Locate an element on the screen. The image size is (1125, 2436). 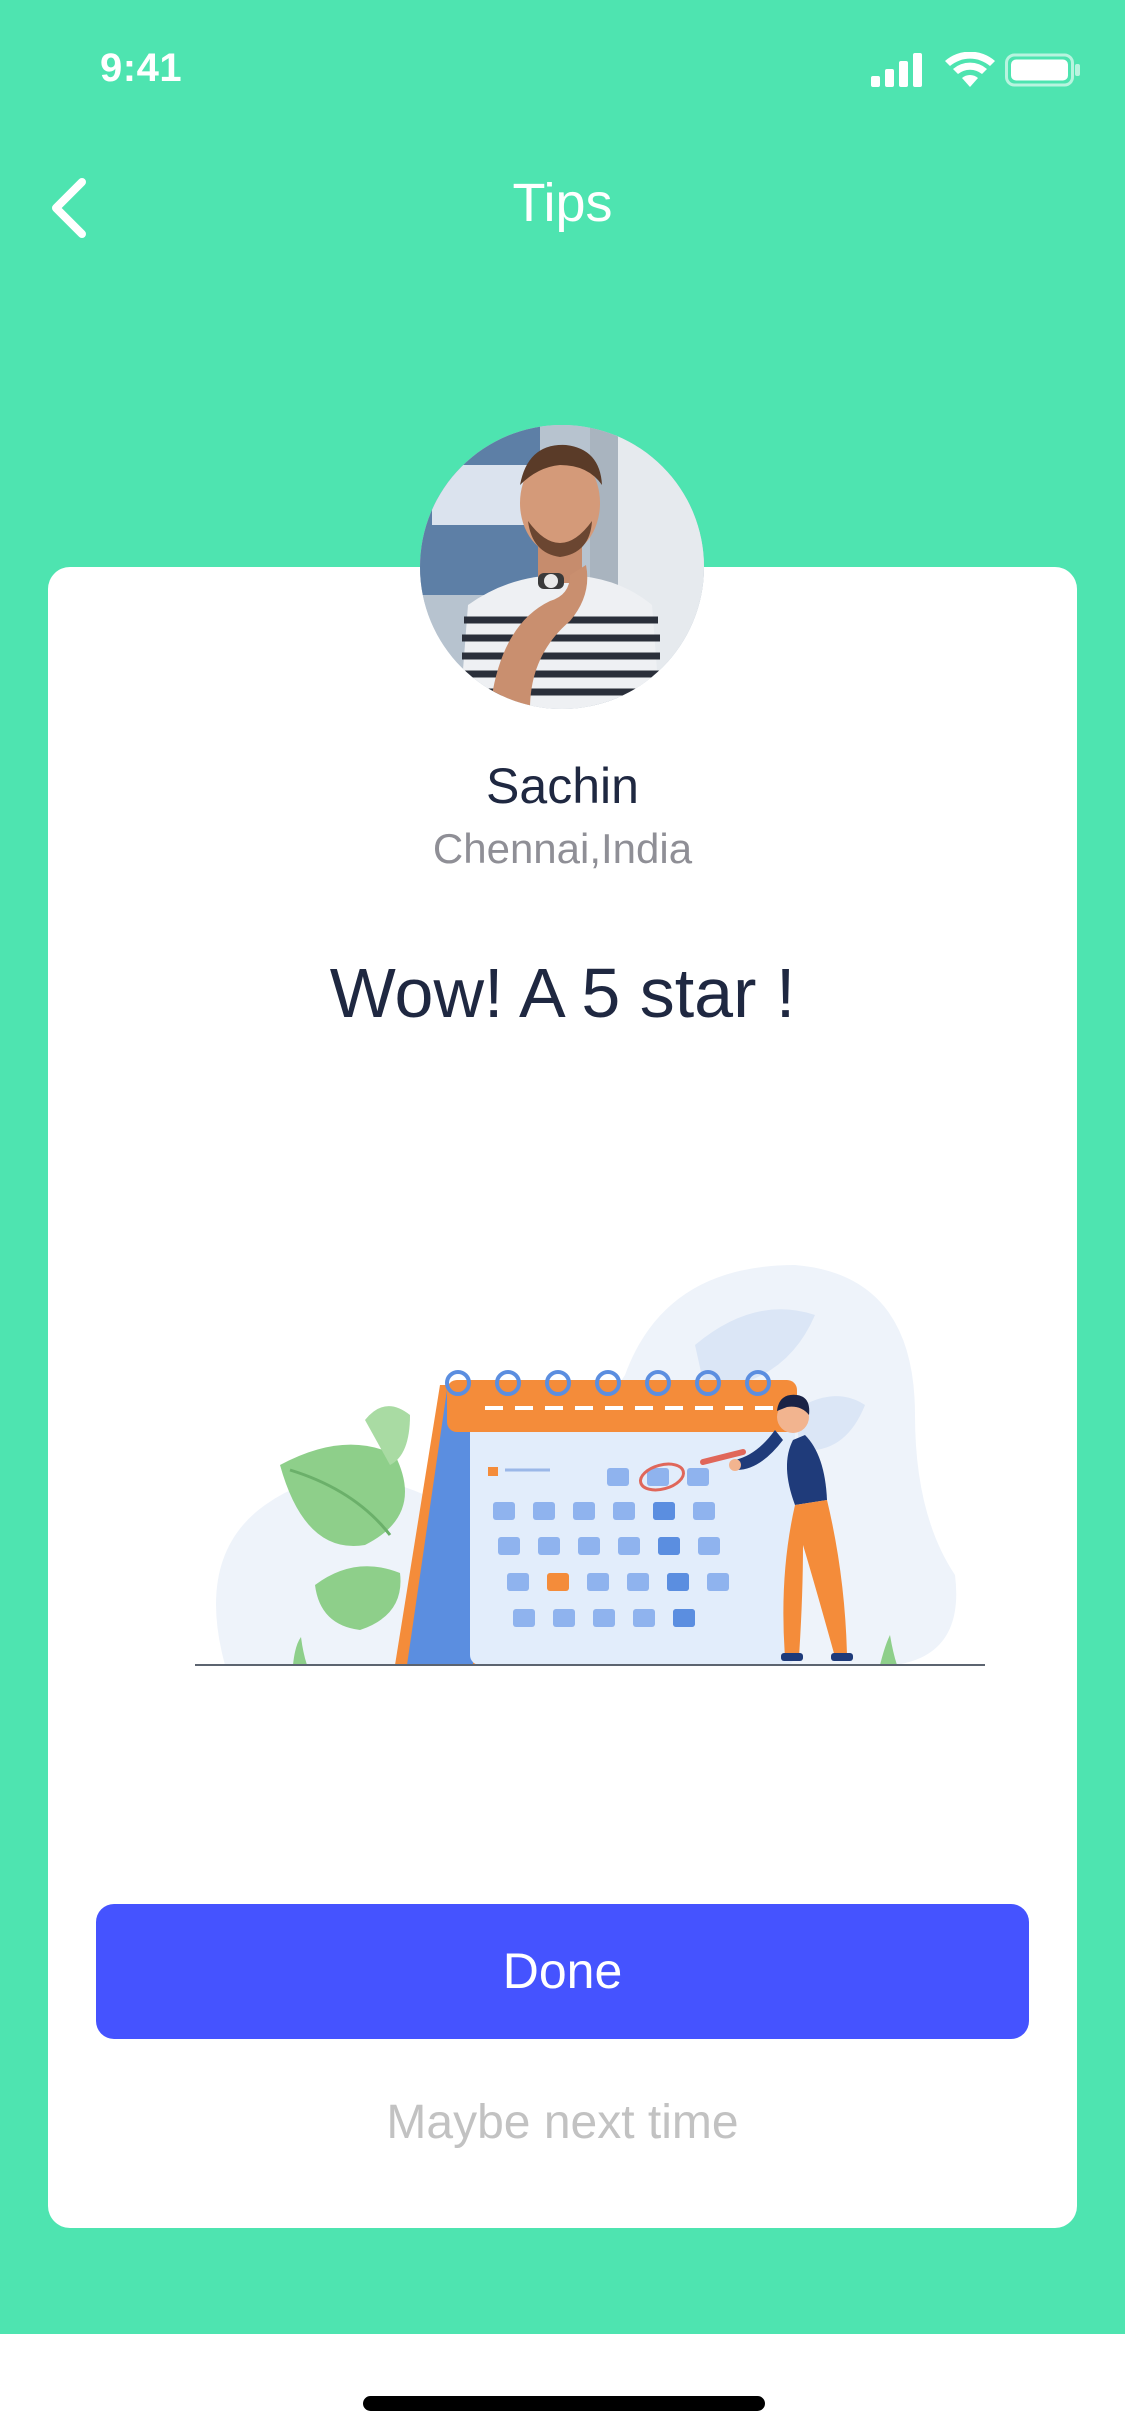
home-indicator is located at coordinates (564, 2403).